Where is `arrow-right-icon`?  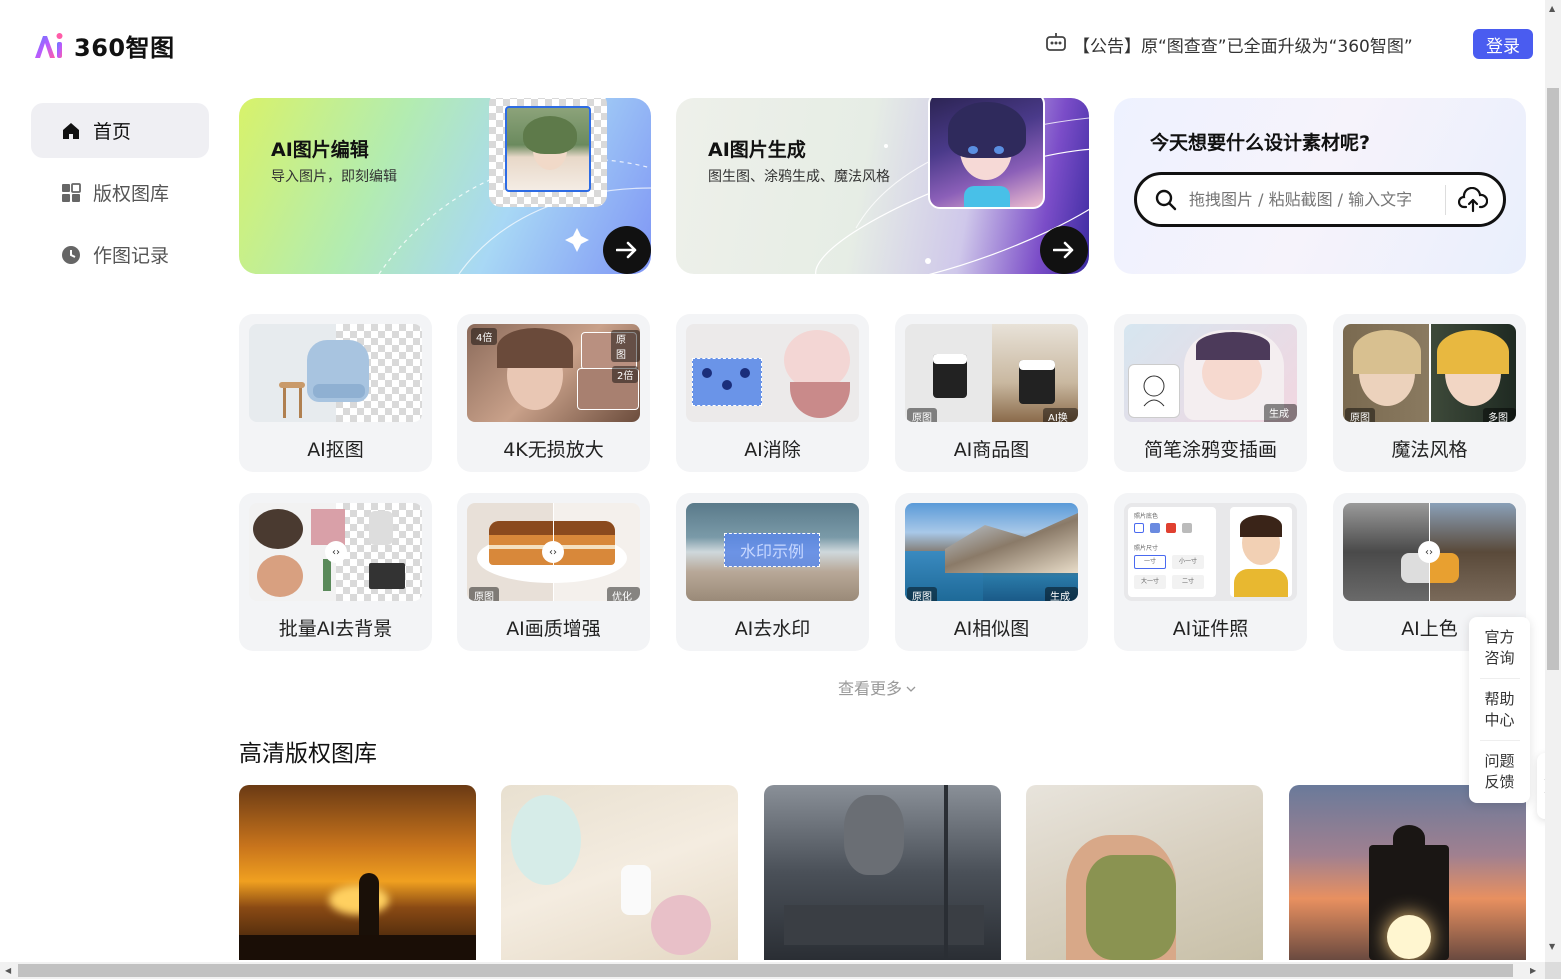 arrow-right-icon is located at coordinates (626, 250).